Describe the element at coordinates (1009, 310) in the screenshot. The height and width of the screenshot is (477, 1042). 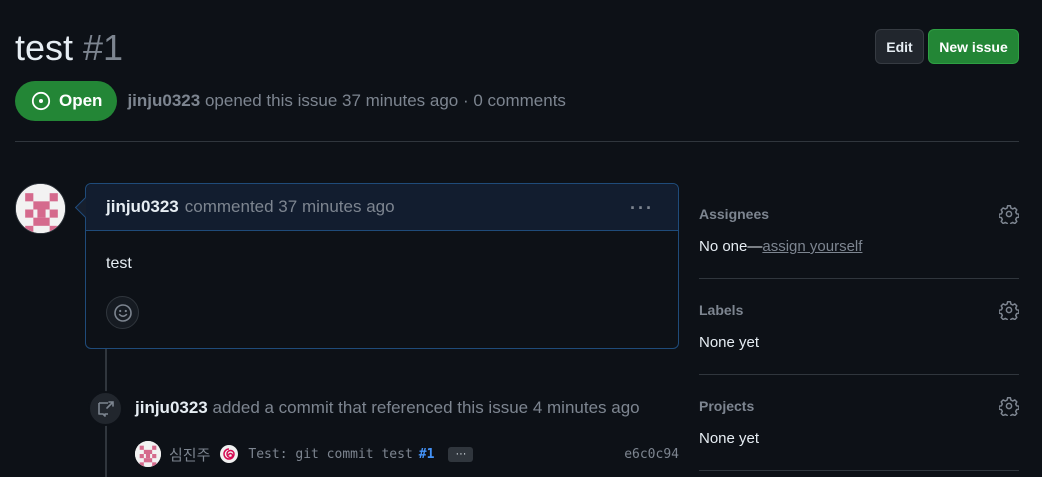
I see `labels-gear-icon` at that location.